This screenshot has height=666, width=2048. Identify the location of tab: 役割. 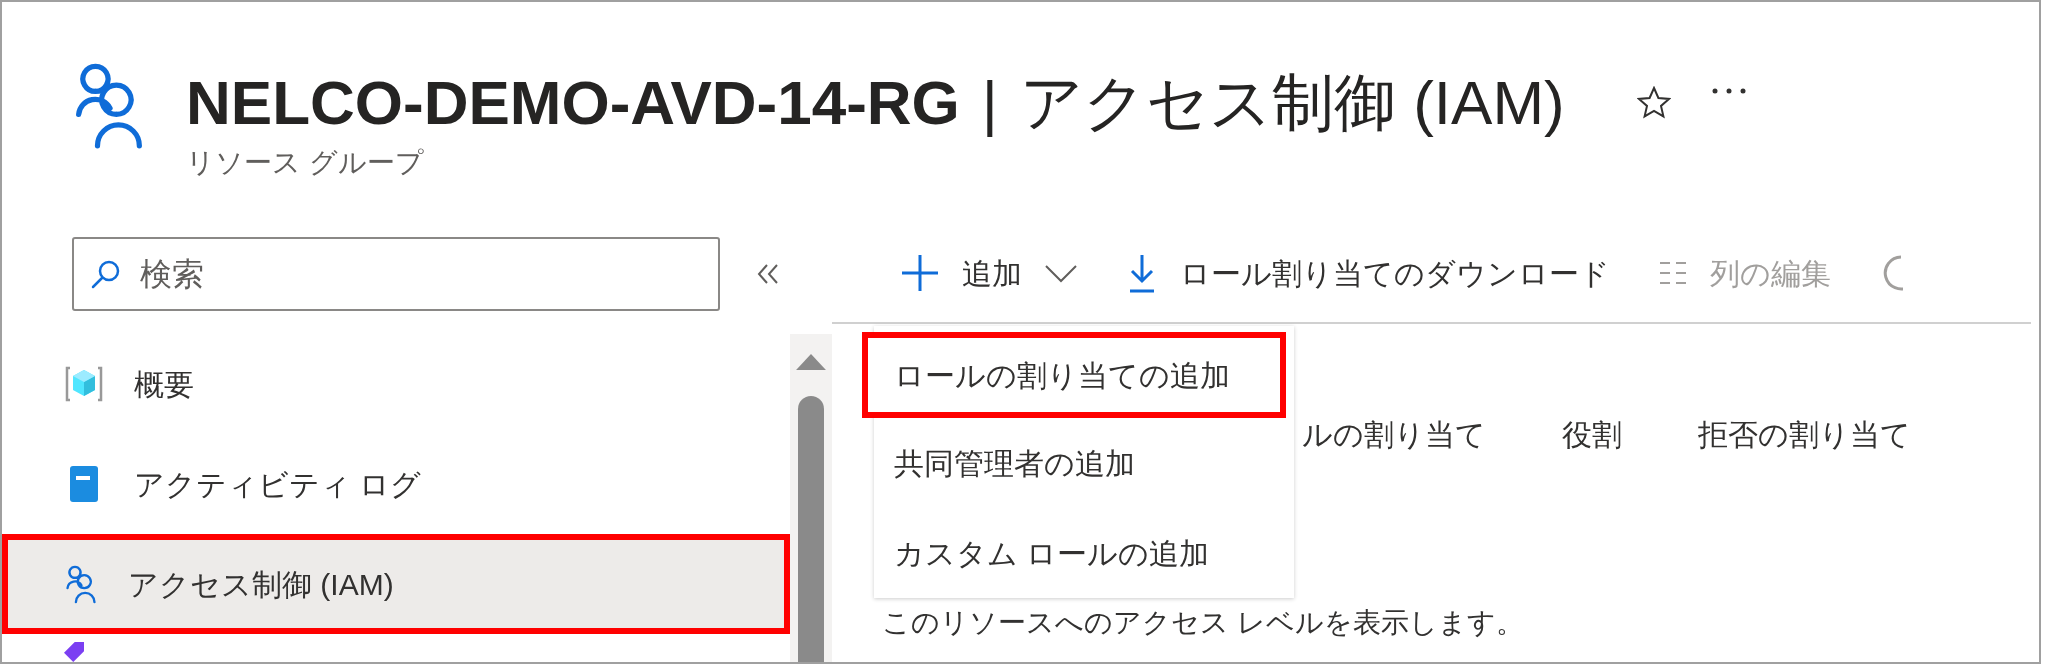
(1592, 434).